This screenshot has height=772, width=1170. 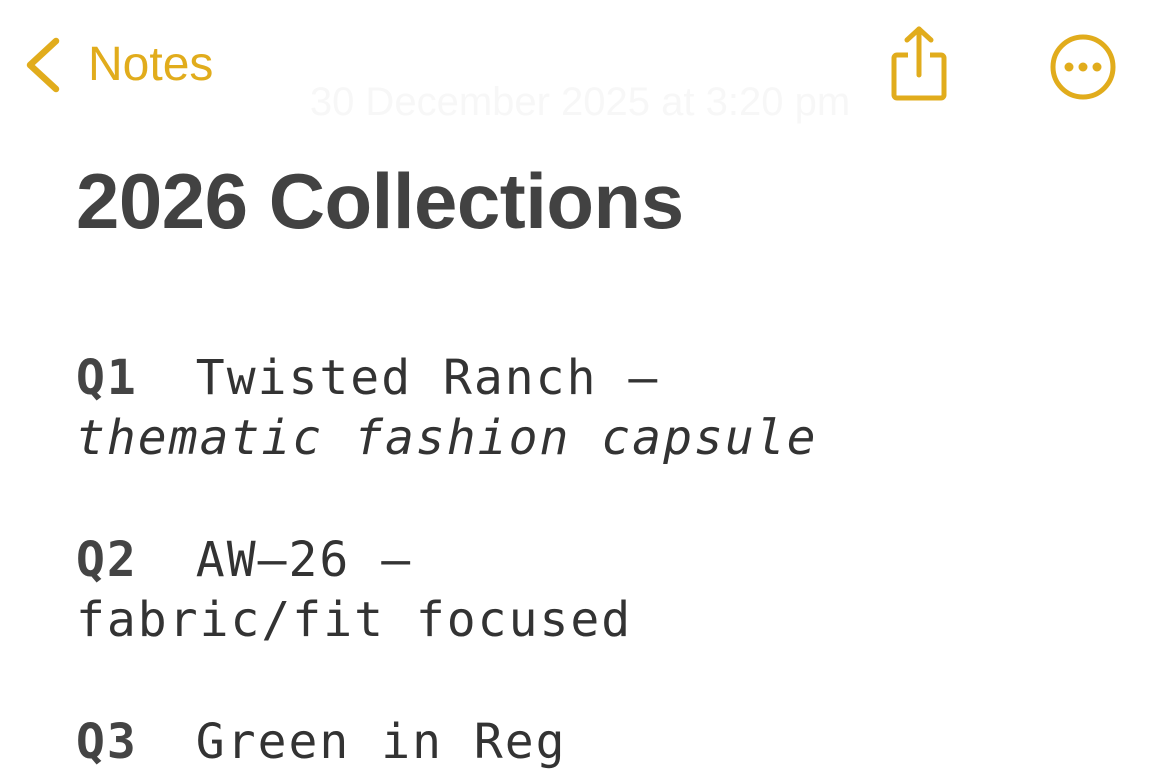 I want to click on note-entry-q3: Q3 Green in Reg, so click(x=321, y=742).